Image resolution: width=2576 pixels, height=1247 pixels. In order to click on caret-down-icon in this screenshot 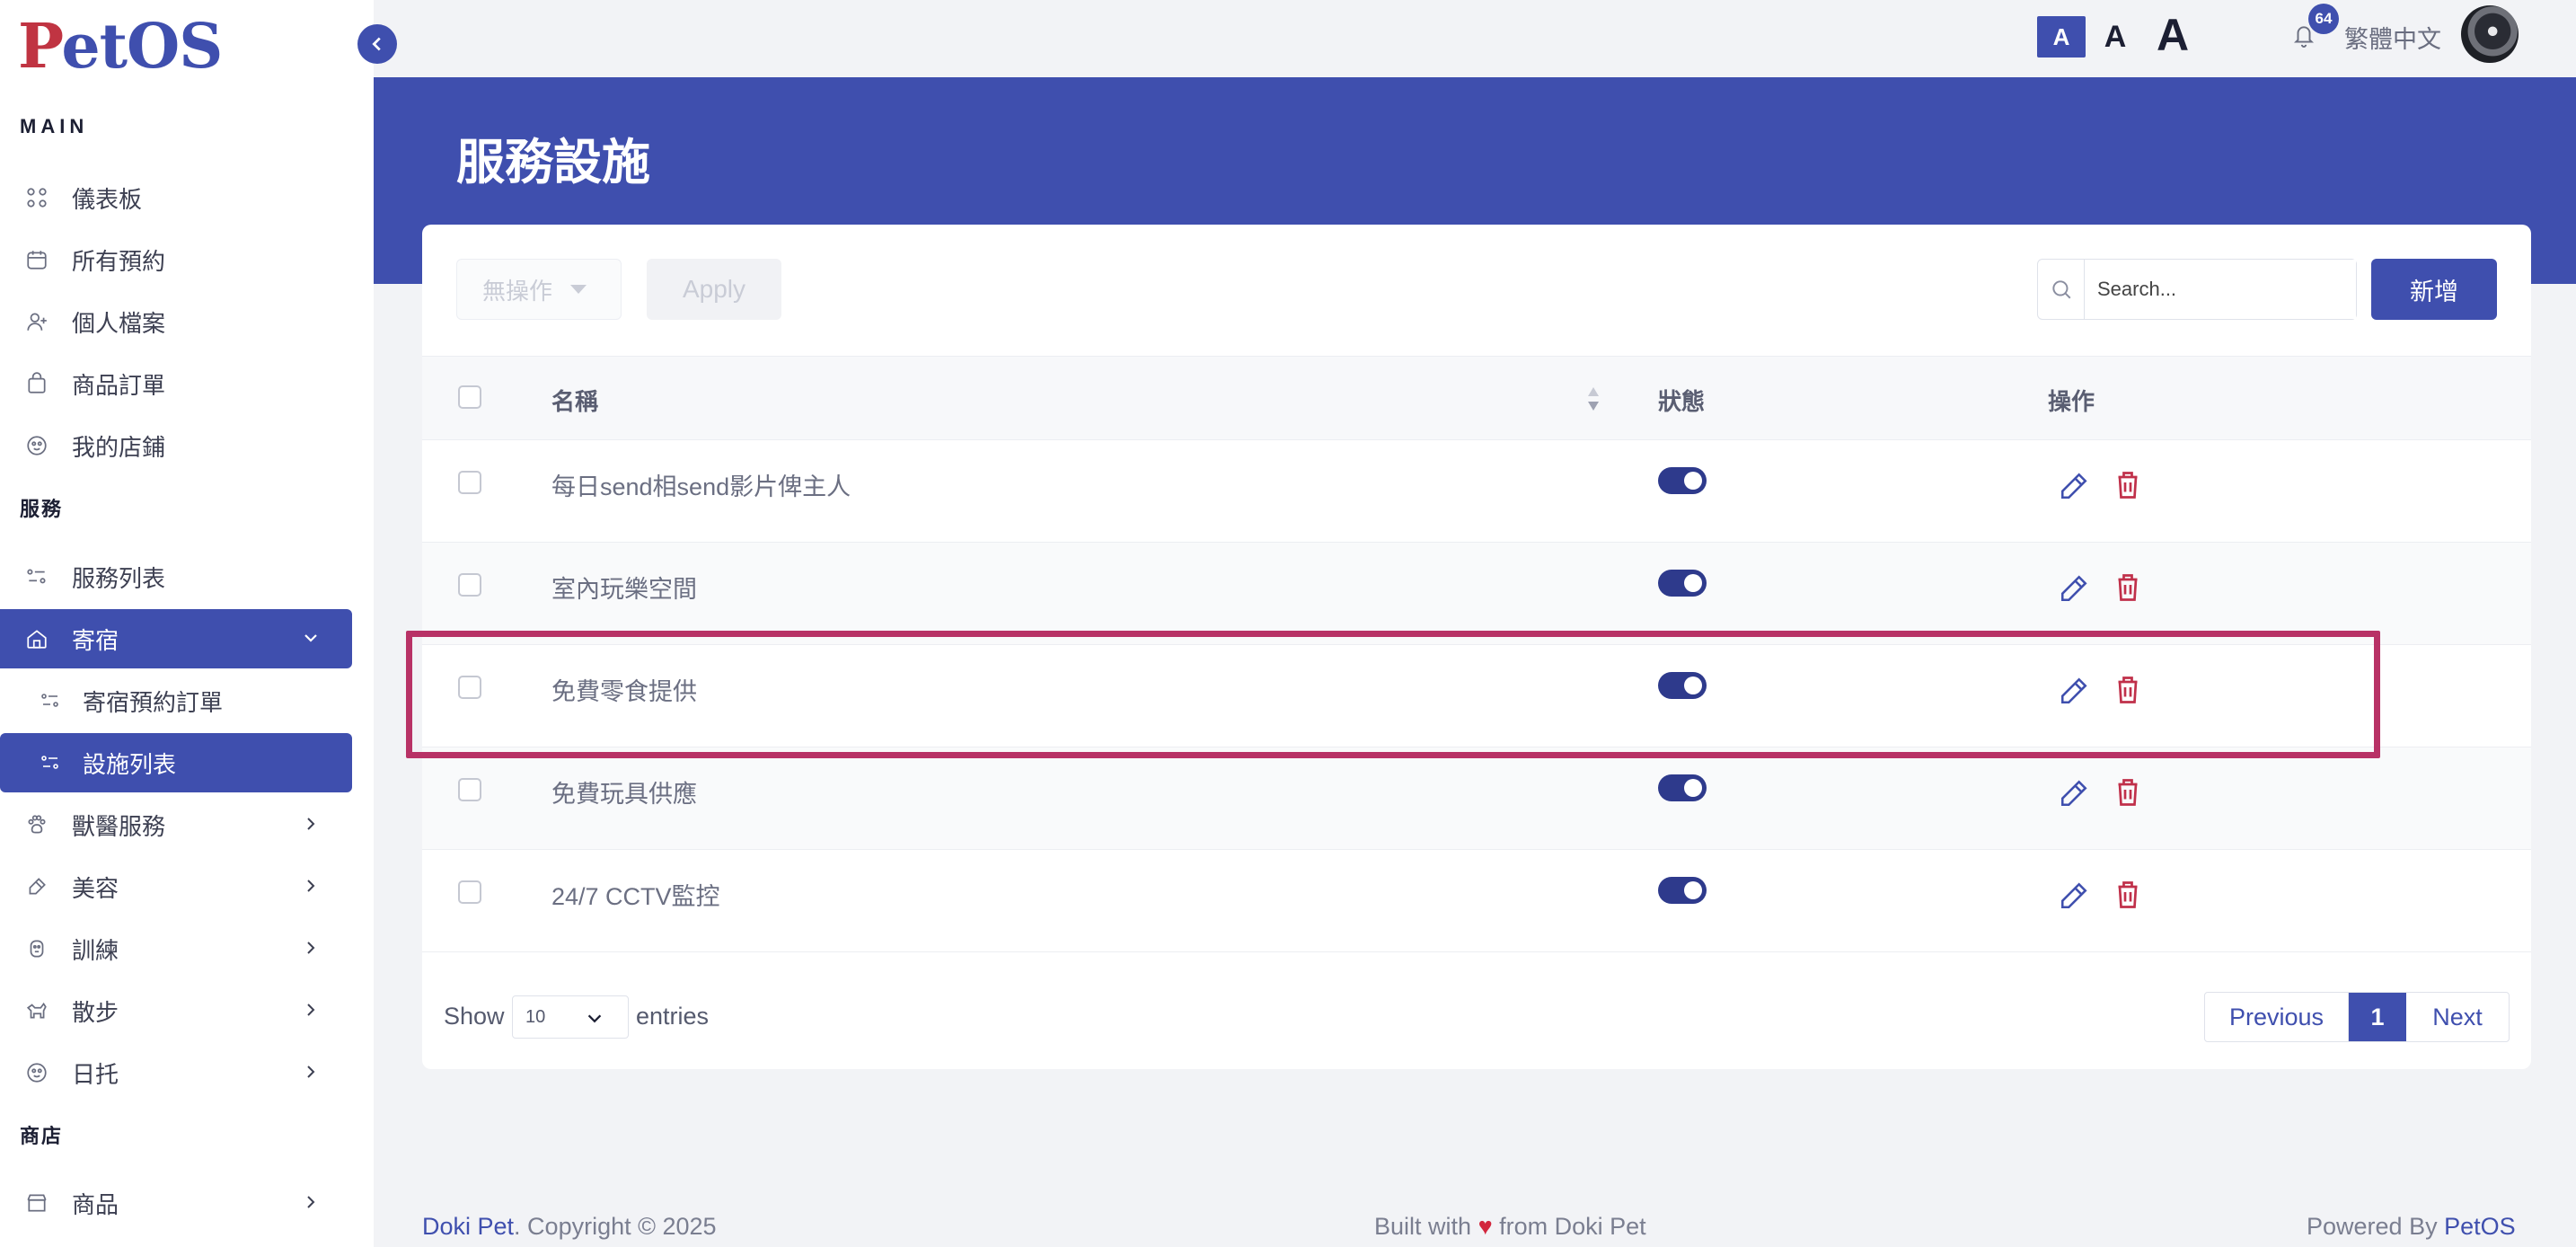, I will do `click(578, 289)`.